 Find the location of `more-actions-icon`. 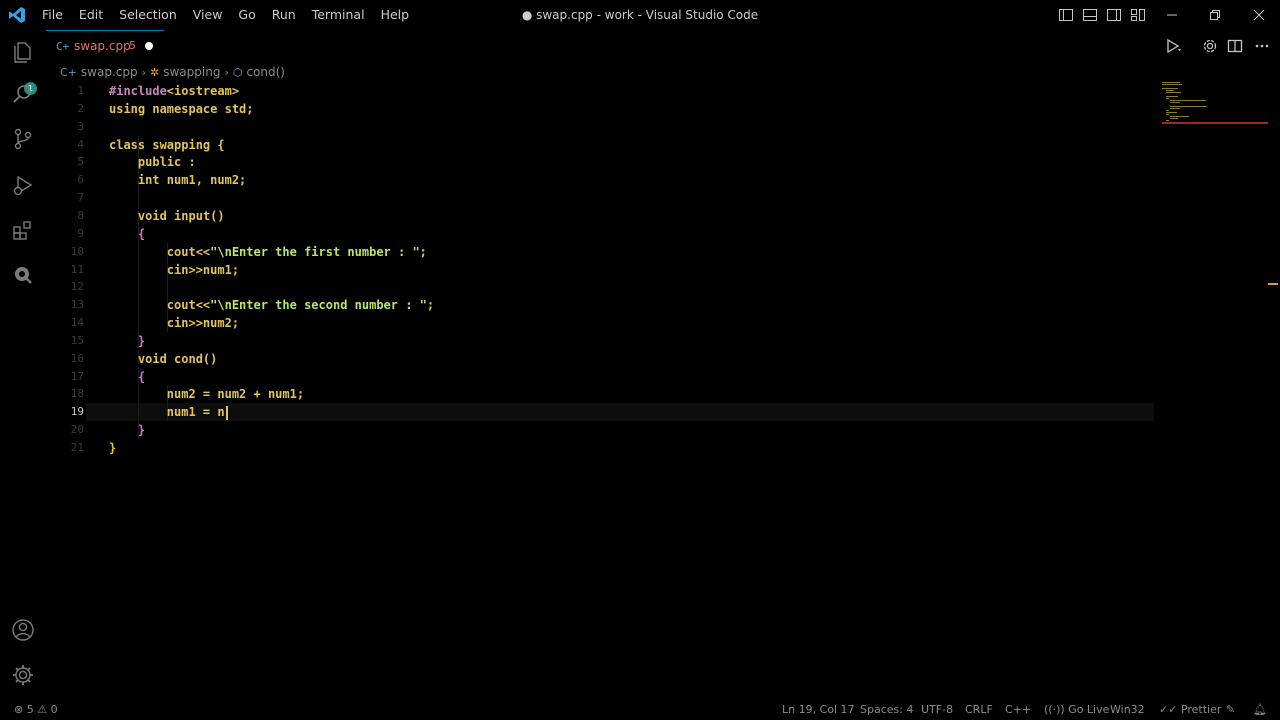

more-actions-icon is located at coordinates (1262, 46).